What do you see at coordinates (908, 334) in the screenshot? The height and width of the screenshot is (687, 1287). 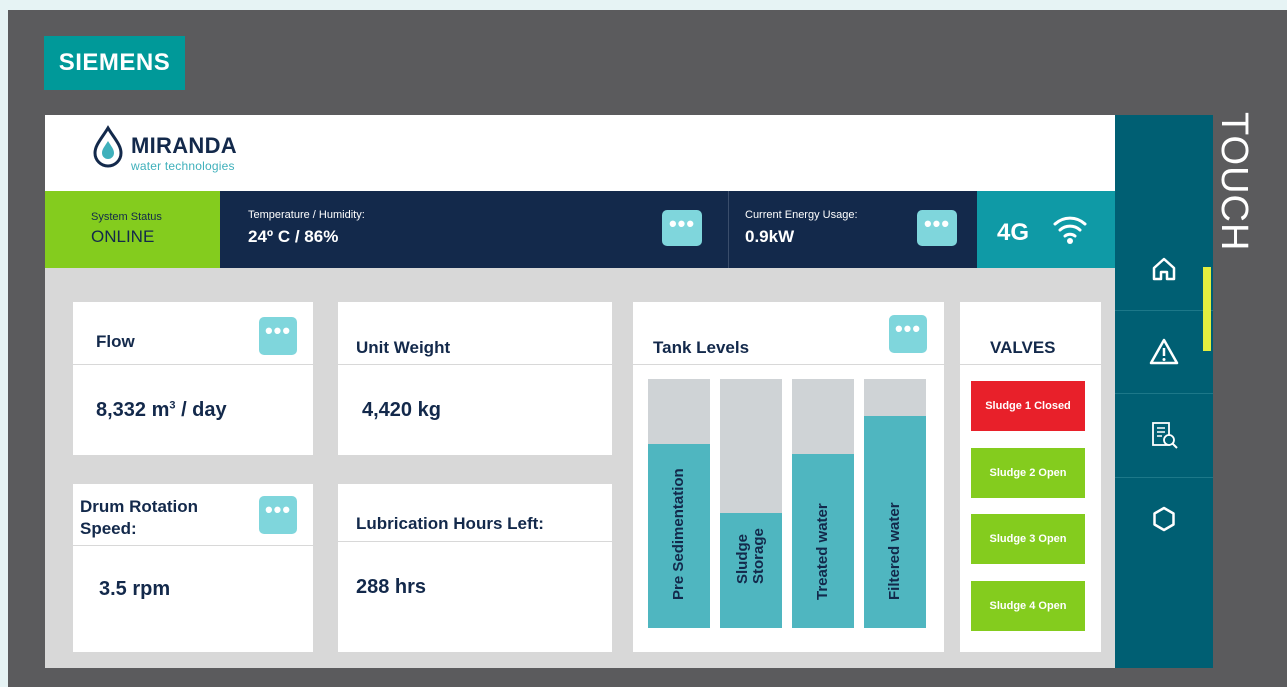 I see `tank-more-button: •••` at bounding box center [908, 334].